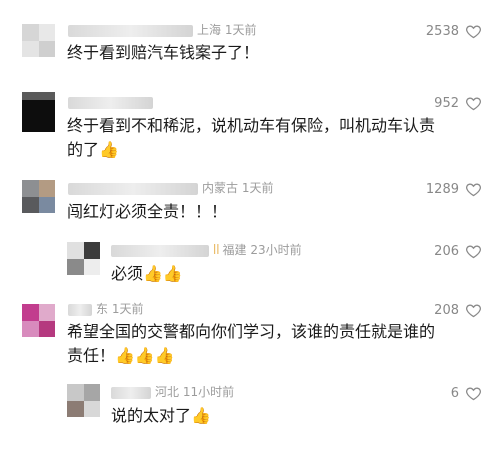  Describe the element at coordinates (93, 149) in the screenshot. I see `comment-text-line: 的了👍` at that location.